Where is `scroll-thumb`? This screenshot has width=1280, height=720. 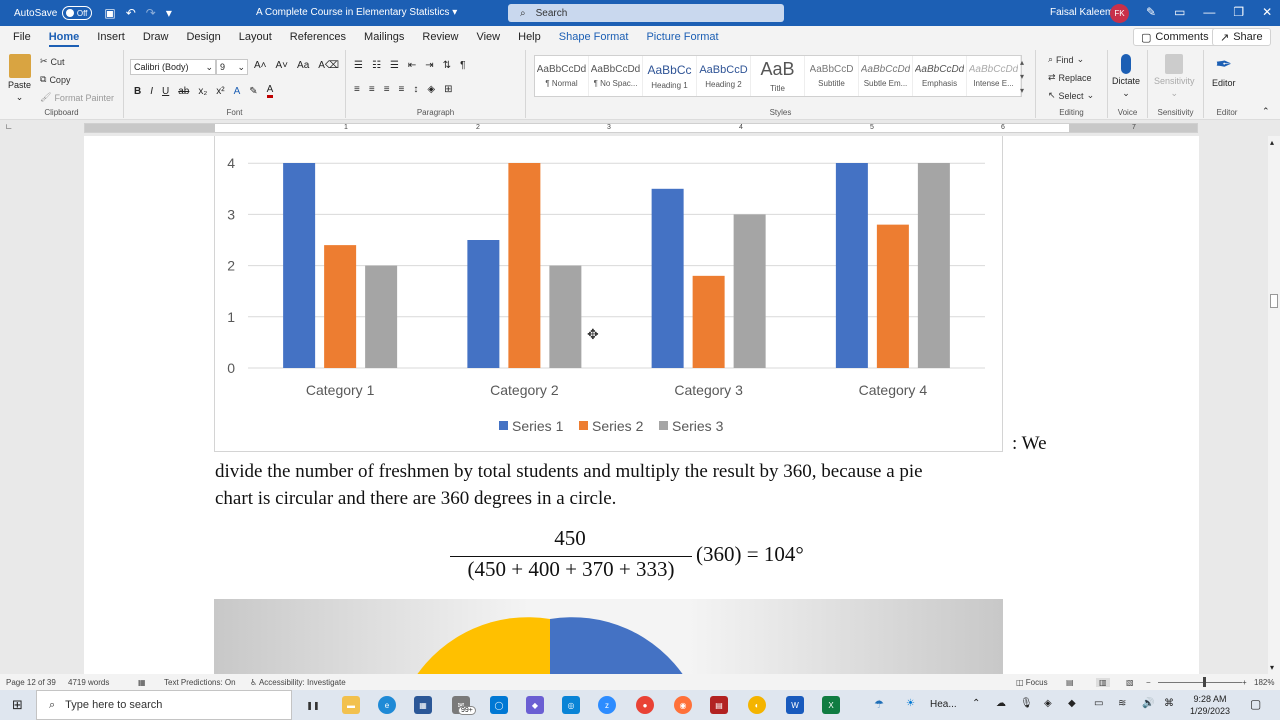 scroll-thumb is located at coordinates (1274, 301).